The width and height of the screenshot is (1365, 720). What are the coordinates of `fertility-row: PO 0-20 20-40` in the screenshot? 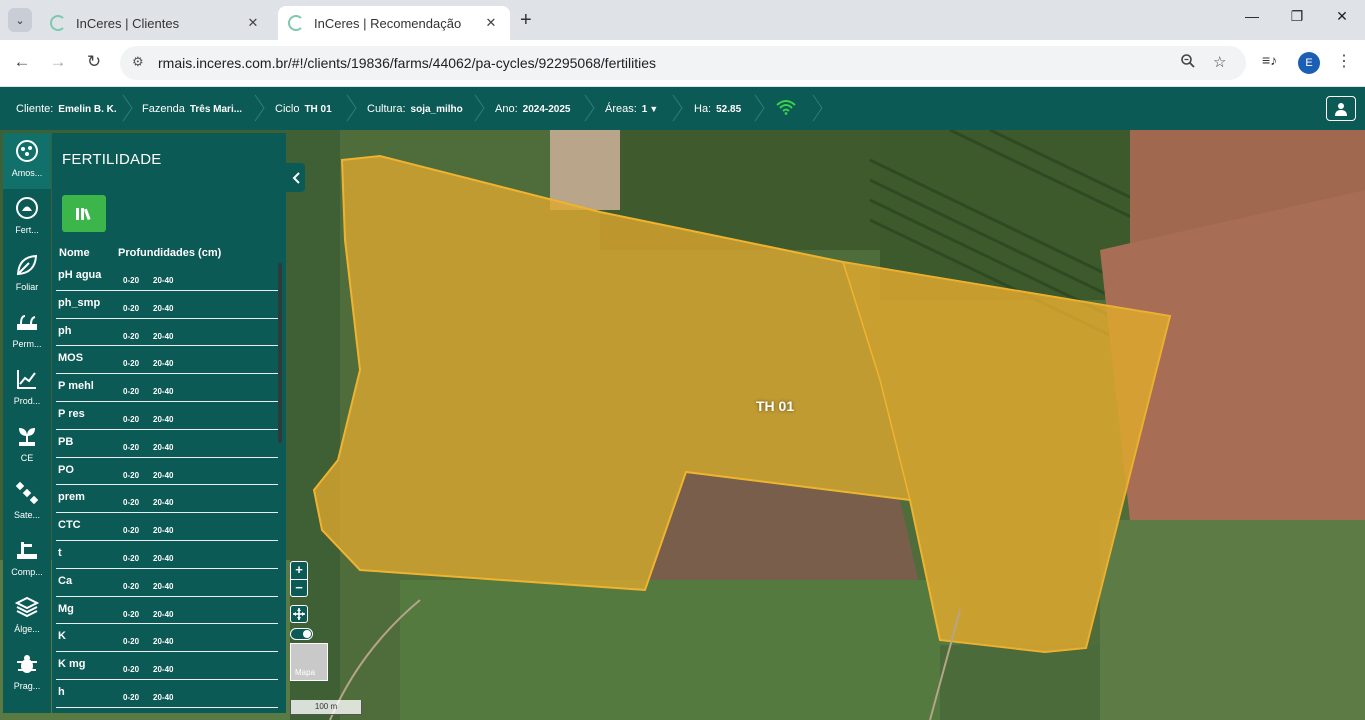 It's located at (167, 472).